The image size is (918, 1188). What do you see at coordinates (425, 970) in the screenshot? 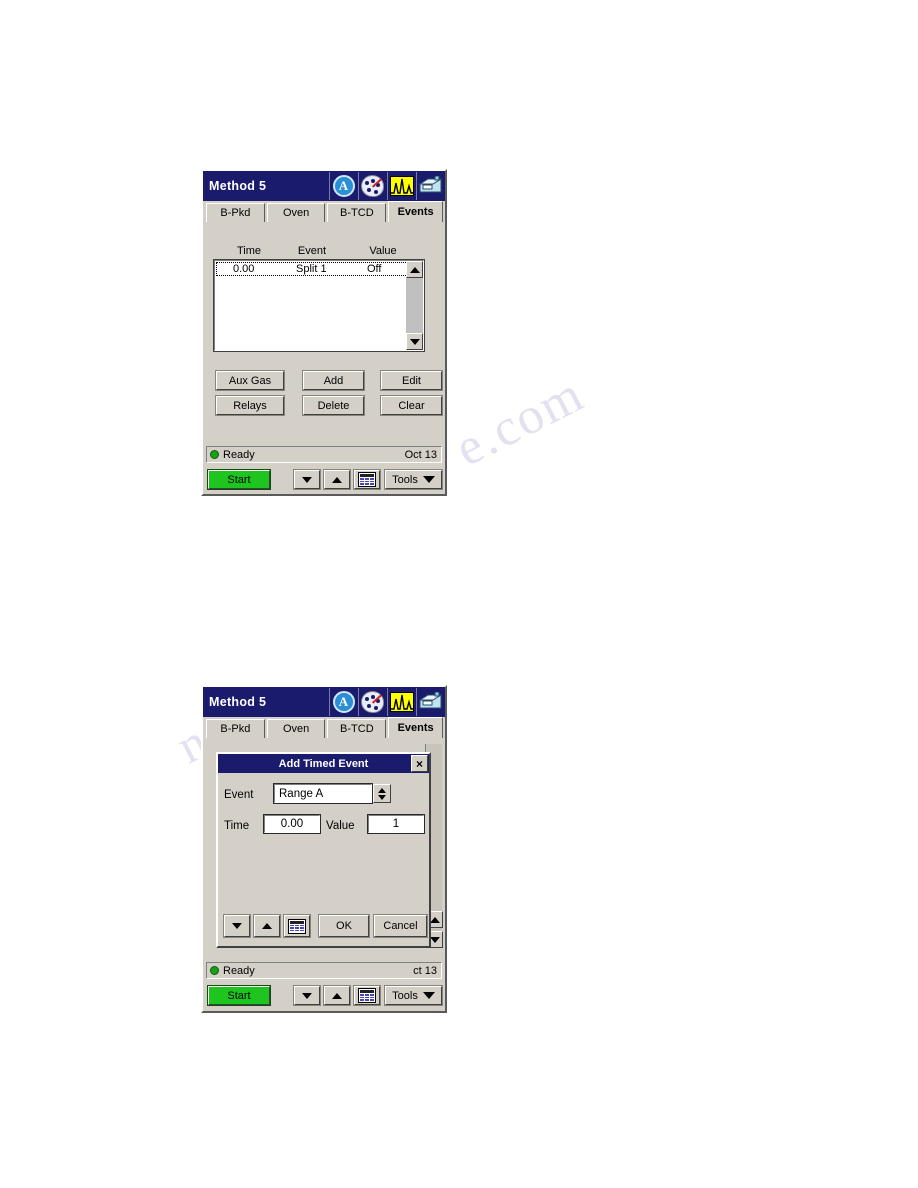
I see `status-date: ct 13` at bounding box center [425, 970].